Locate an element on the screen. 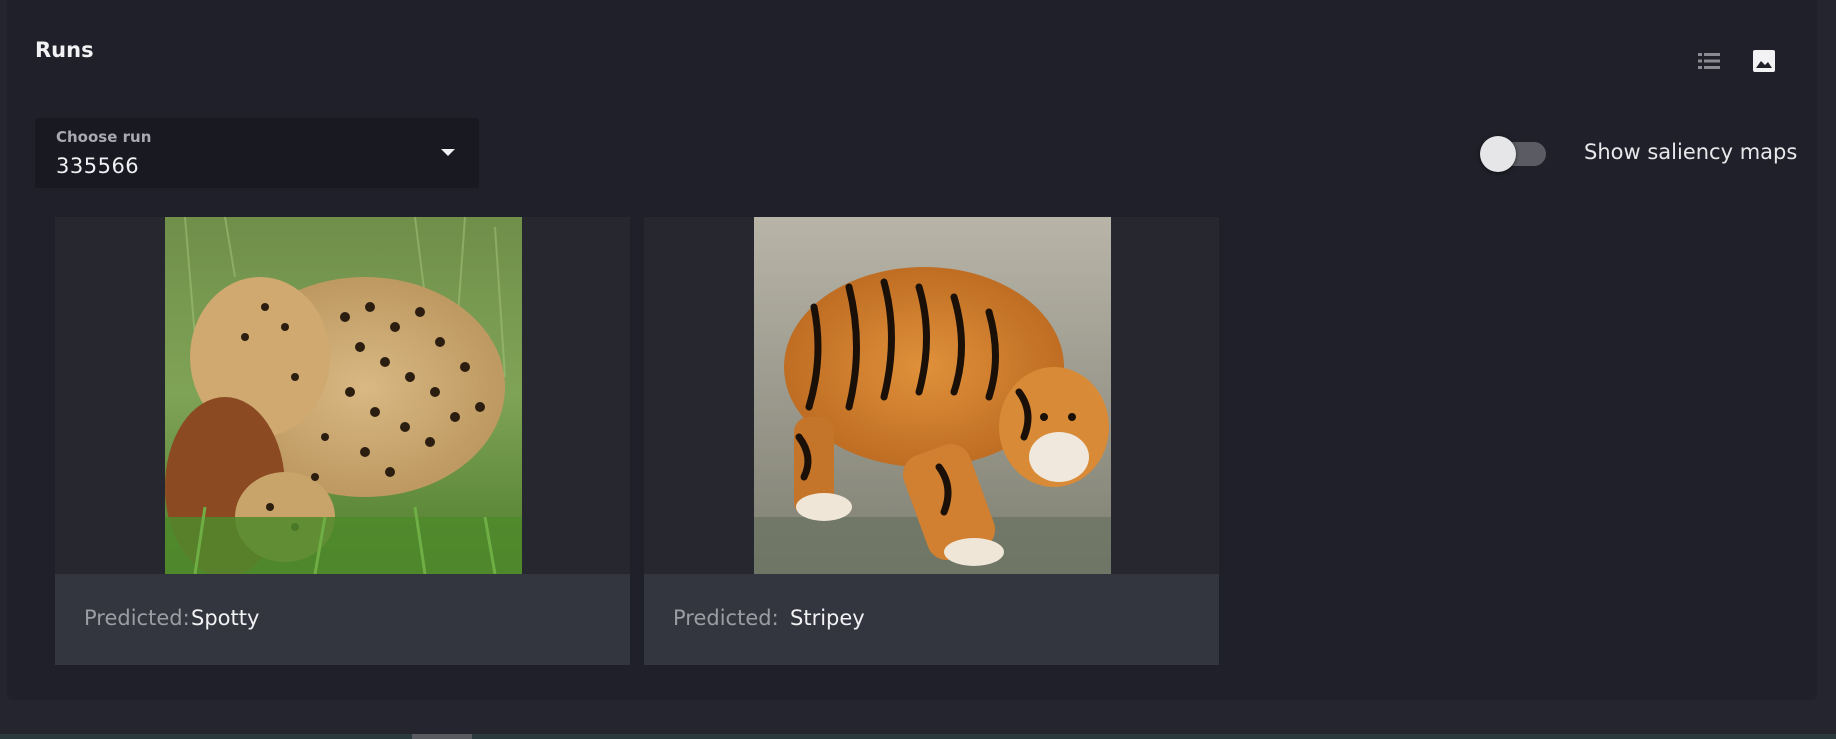  card-footer: Predicted: Spotty is located at coordinates (342, 619).